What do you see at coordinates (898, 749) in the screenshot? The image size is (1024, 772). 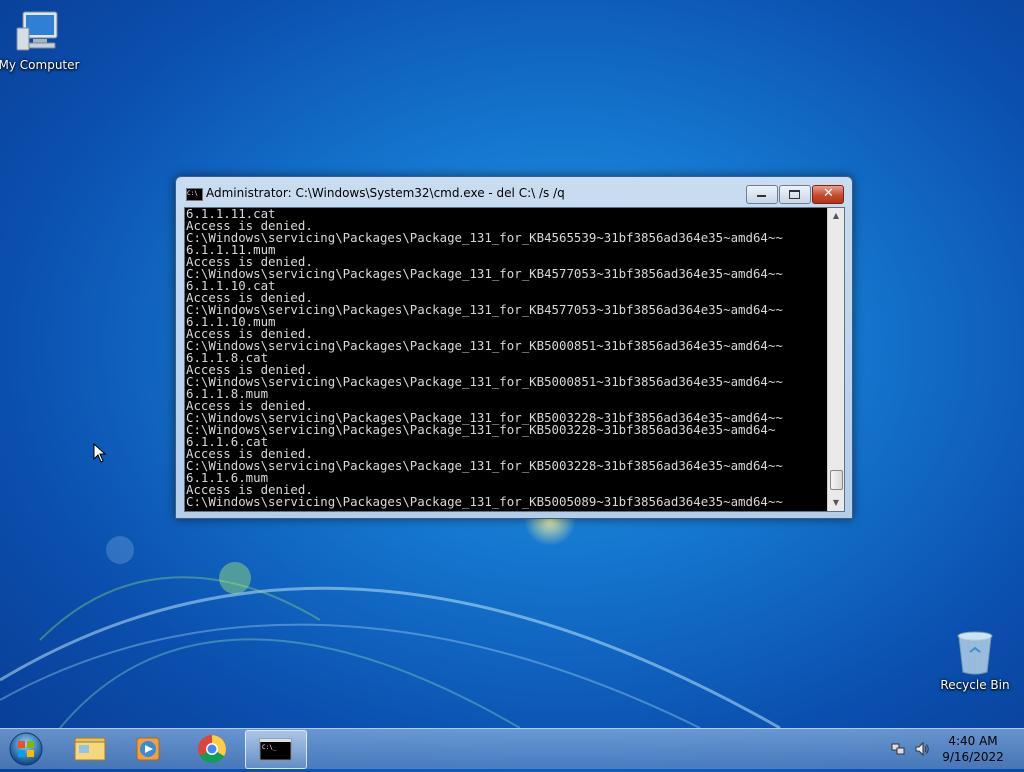 I see `network-icon` at bounding box center [898, 749].